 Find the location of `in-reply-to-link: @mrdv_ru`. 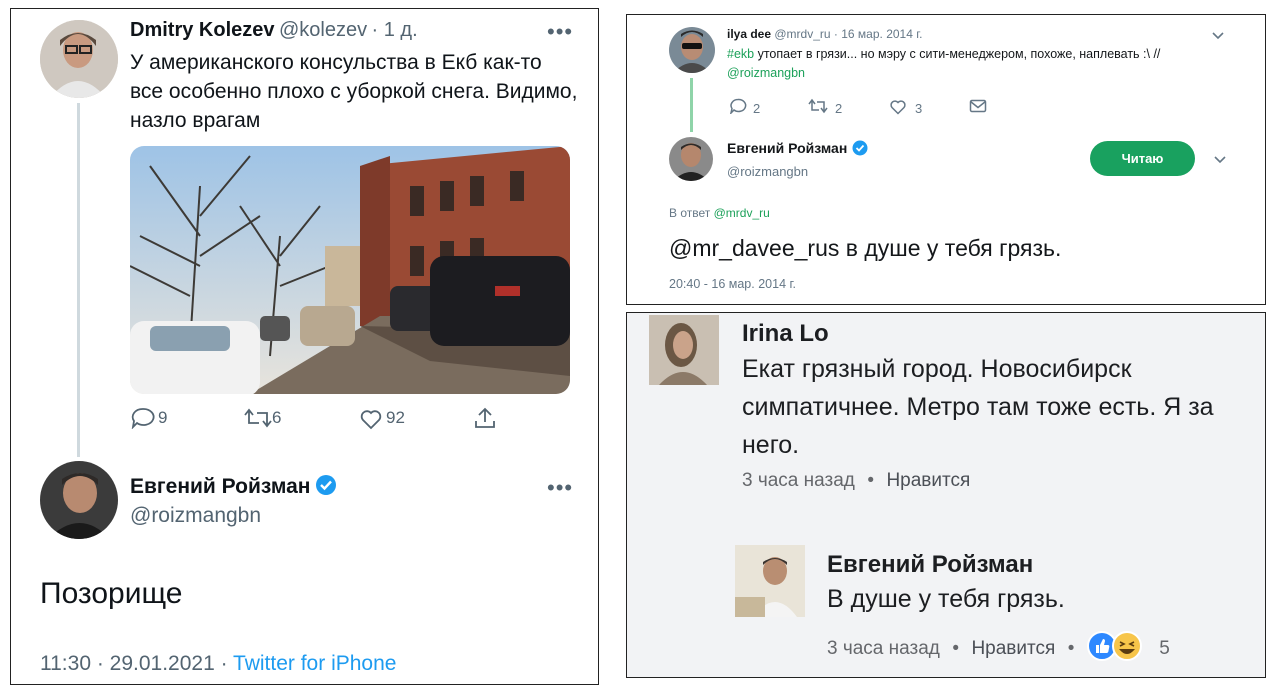

in-reply-to-link: @mrdv_ru is located at coordinates (742, 213).